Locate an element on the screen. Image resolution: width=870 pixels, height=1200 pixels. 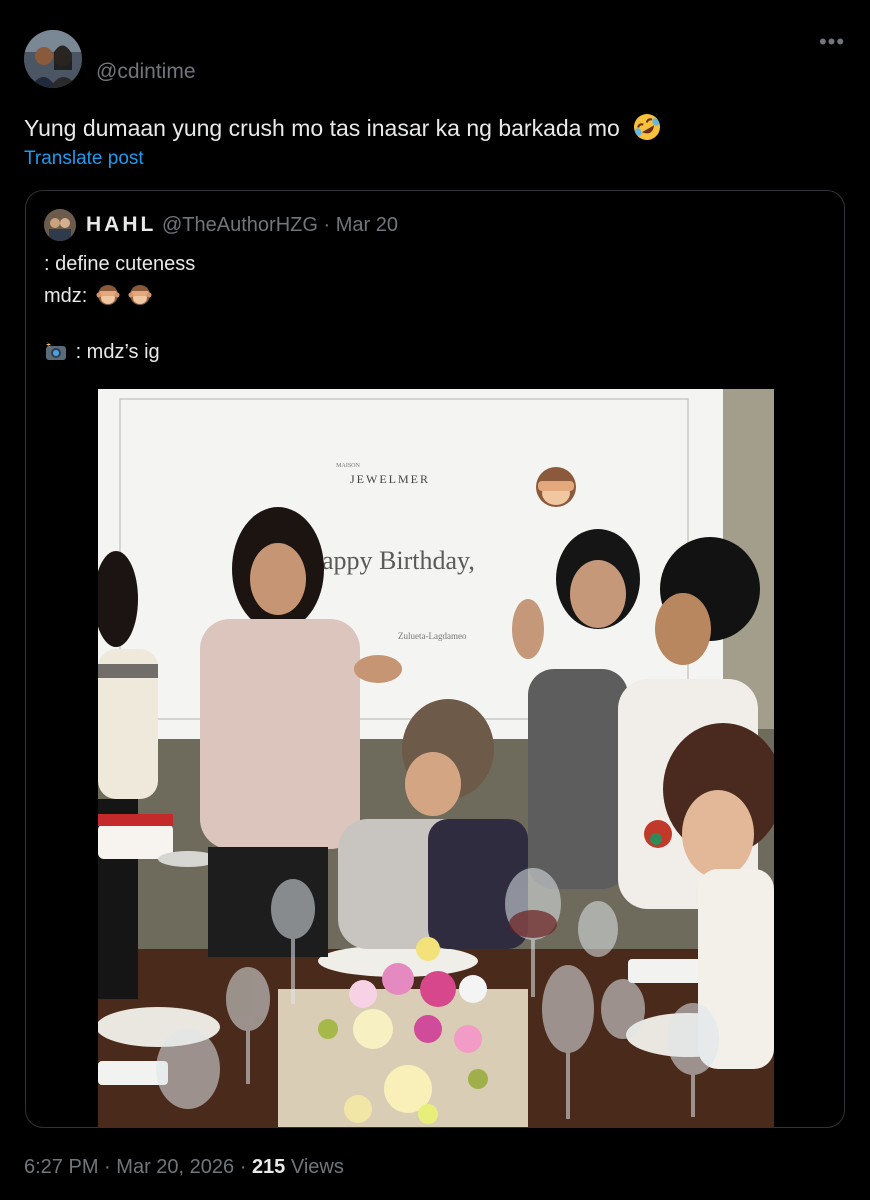
post-time: 6:27 PM is located at coordinates (61, 1167).